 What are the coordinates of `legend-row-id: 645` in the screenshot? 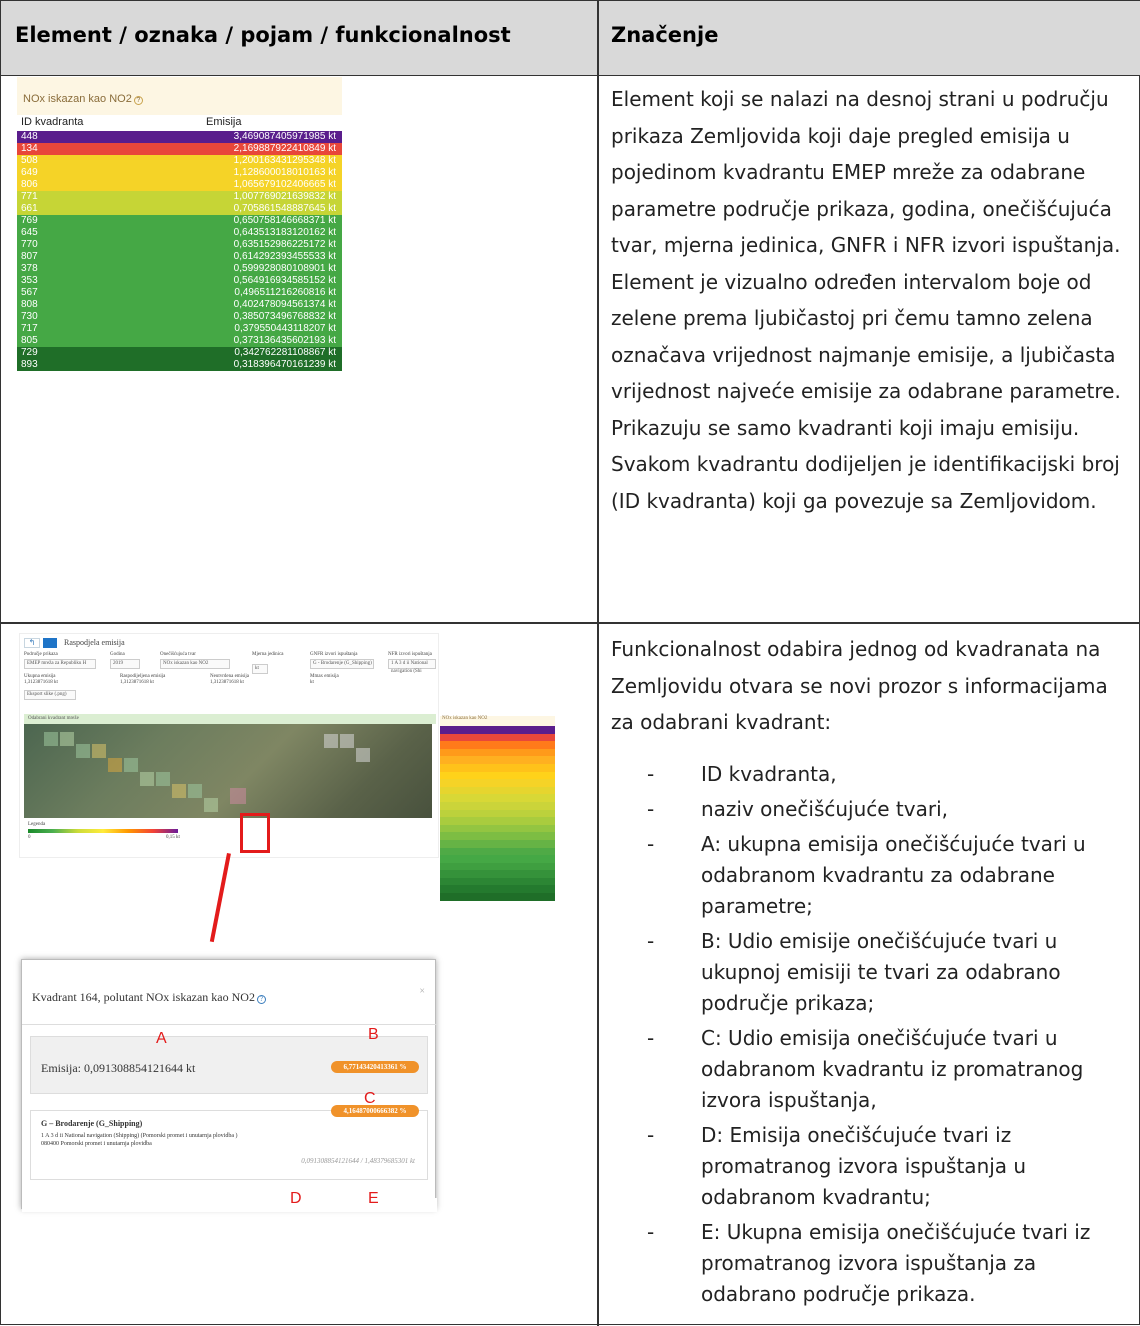 It's located at (29, 232).